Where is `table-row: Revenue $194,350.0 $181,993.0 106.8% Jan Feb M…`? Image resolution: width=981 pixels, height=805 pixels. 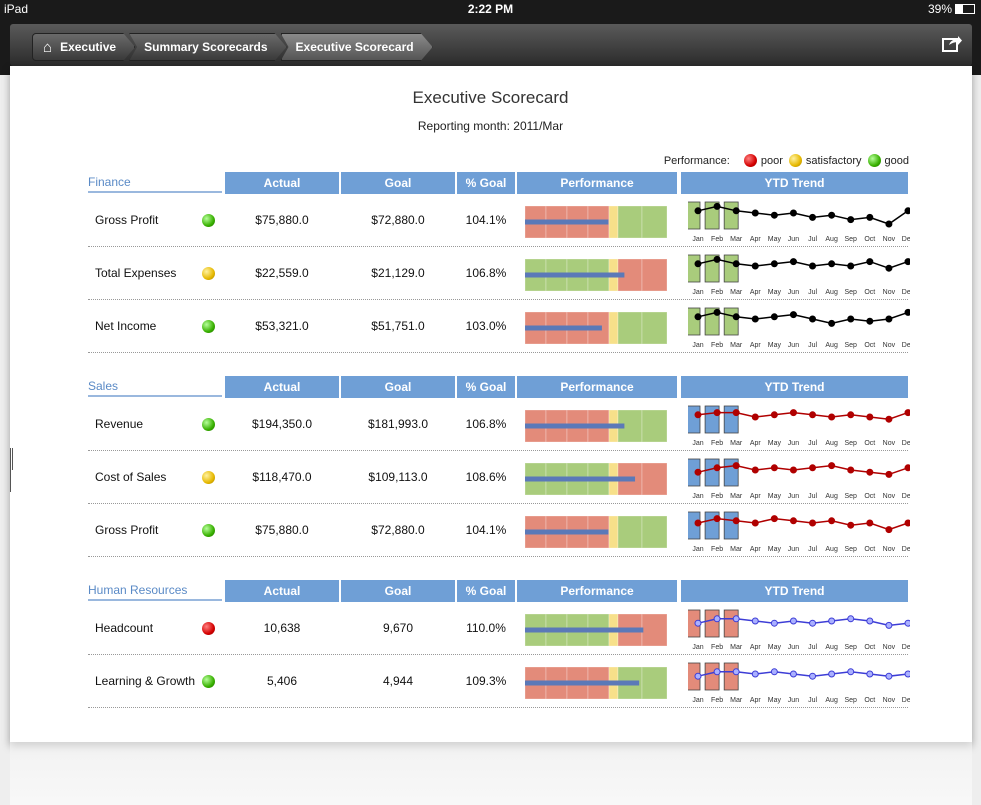 table-row: Revenue $194,350.0 $181,993.0 106.8% Jan Feb M… is located at coordinates (499, 424).